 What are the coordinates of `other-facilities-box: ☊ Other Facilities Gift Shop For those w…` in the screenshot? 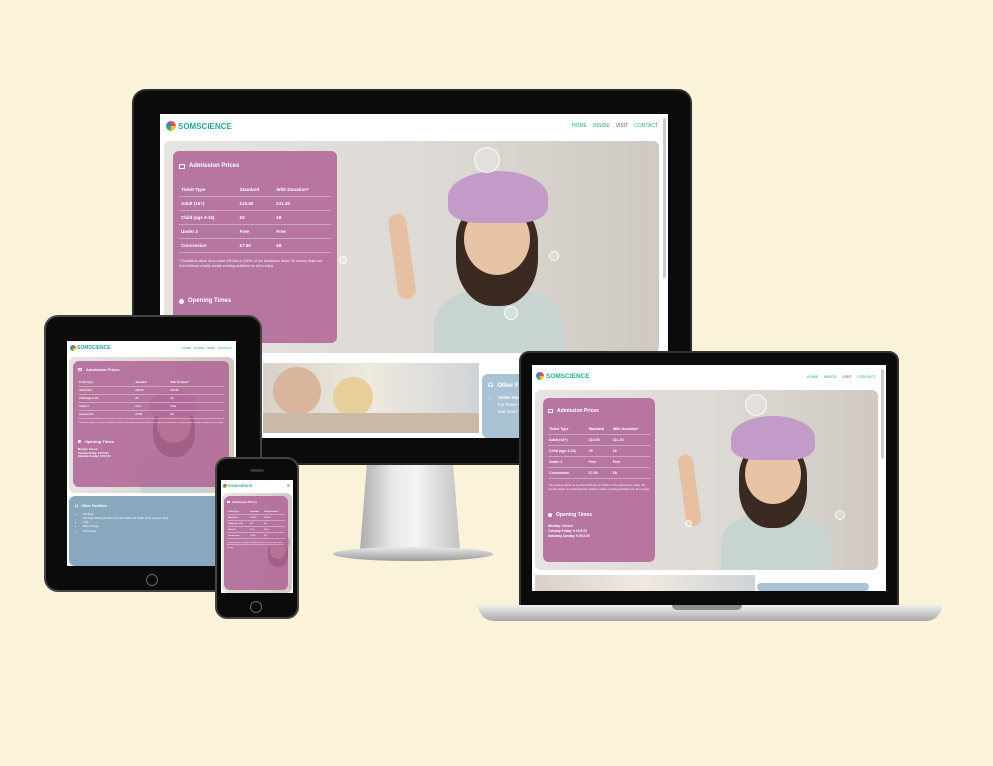 It's located at (151, 531).